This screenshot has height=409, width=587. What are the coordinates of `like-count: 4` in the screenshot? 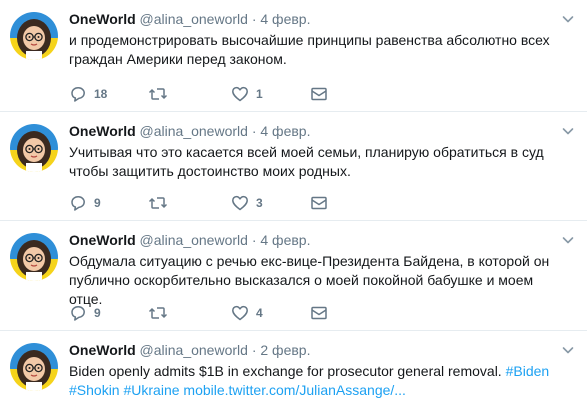 It's located at (259, 313).